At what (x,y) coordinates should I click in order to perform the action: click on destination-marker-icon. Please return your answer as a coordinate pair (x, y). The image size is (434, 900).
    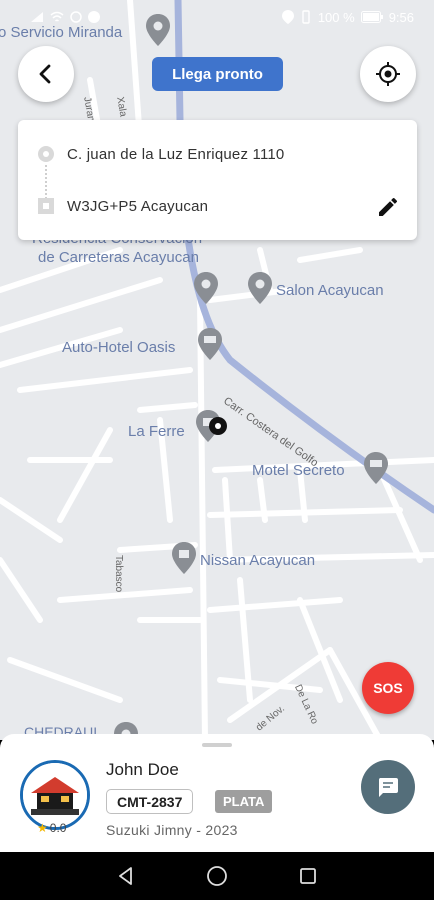
    Looking at the image, I should click on (46, 206).